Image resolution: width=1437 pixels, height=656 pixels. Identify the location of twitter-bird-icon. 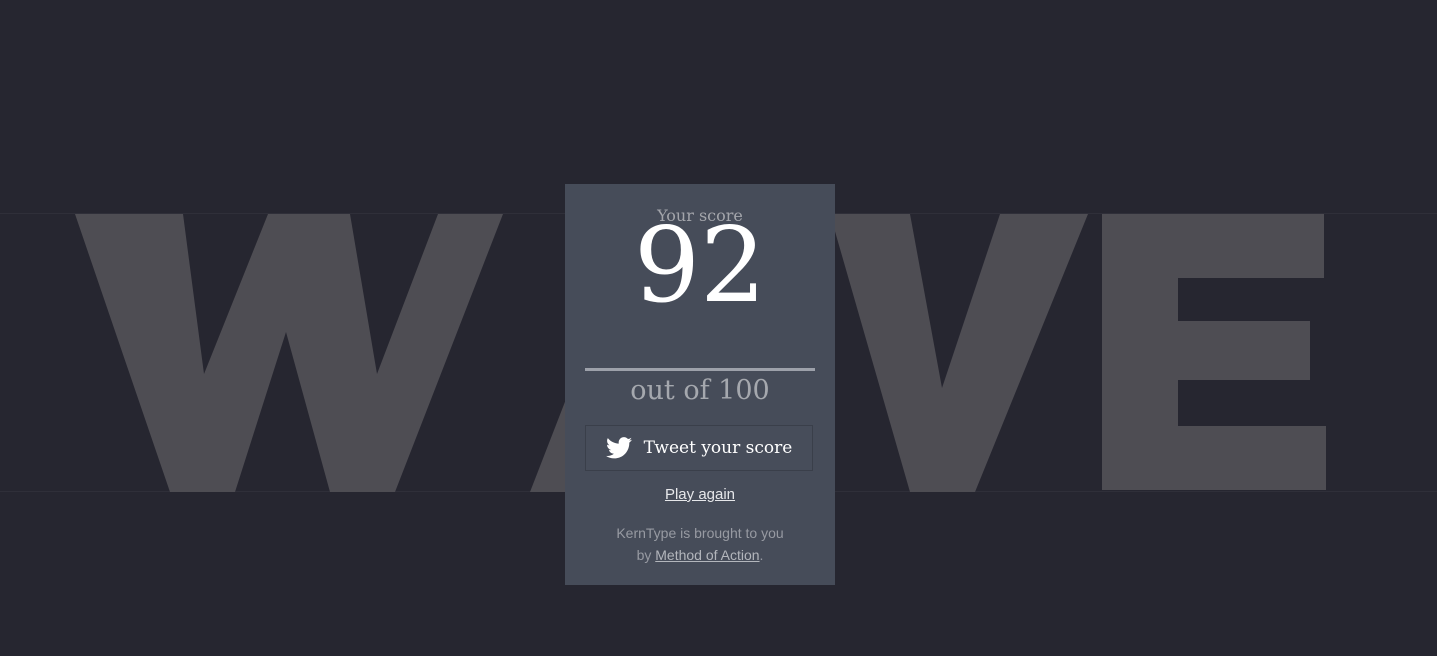
(618, 448).